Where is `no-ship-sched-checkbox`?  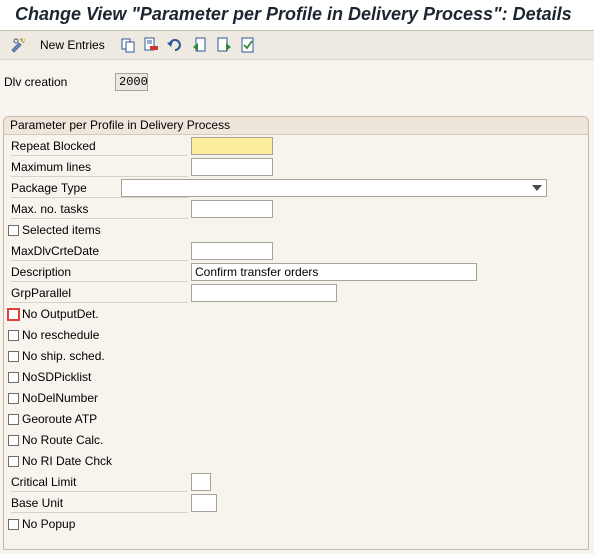 no-ship-sched-checkbox is located at coordinates (13, 356).